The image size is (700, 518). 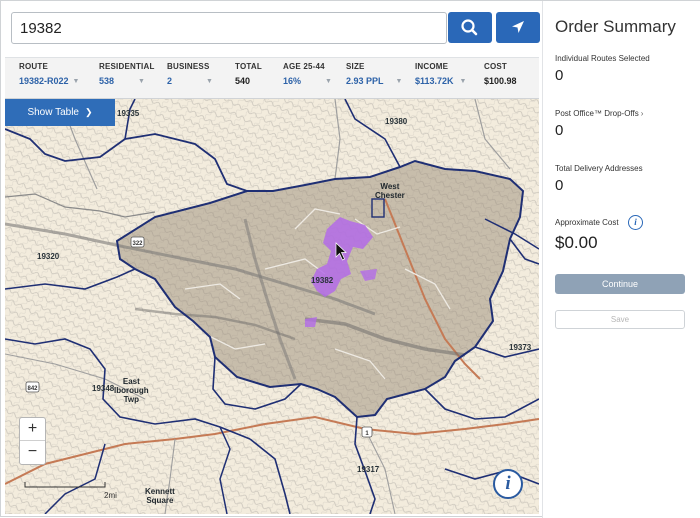 I want to click on place-label-line: East, so click(x=131, y=381).